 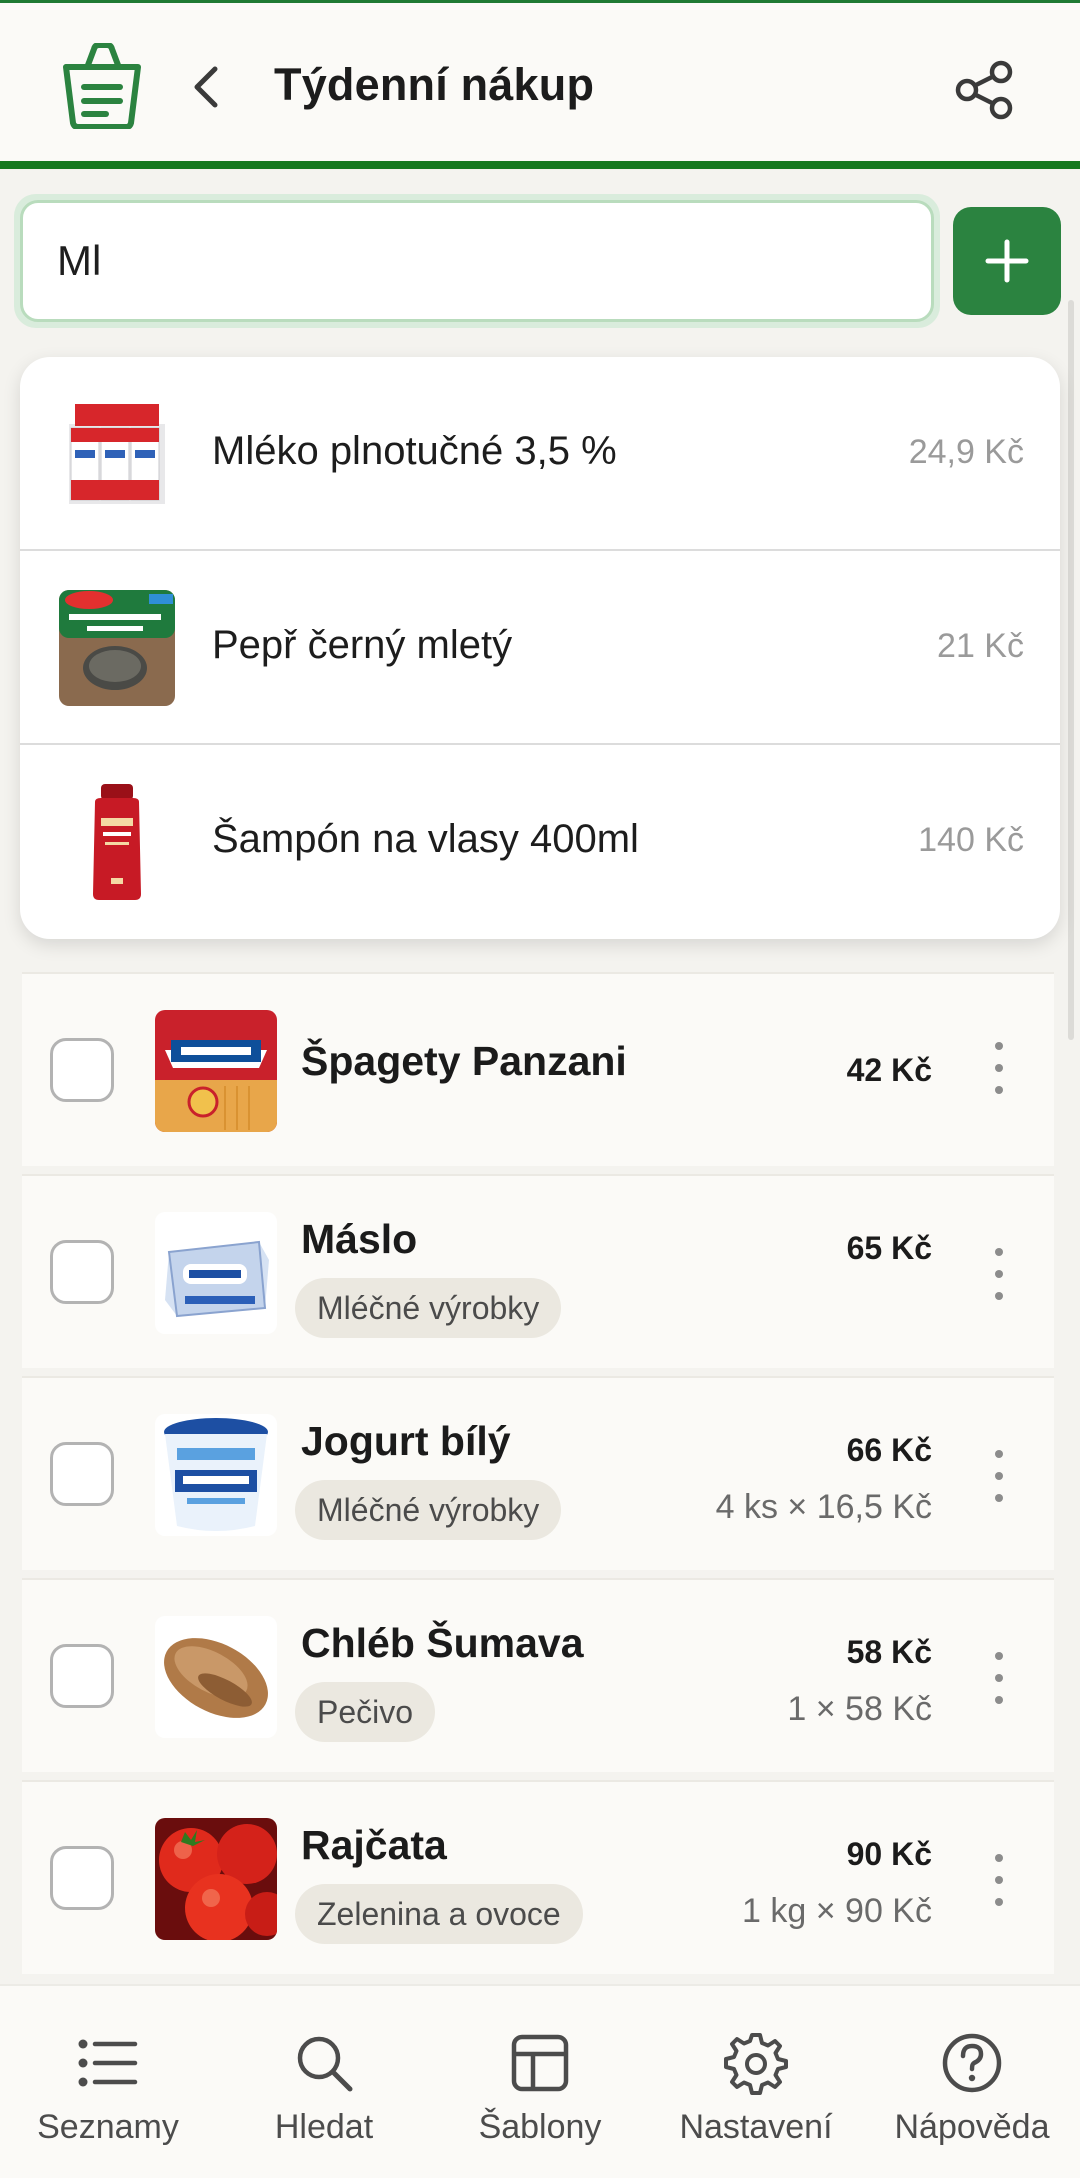 What do you see at coordinates (980, 646) in the screenshot?
I see `suggestion-price: 21 Kč` at bounding box center [980, 646].